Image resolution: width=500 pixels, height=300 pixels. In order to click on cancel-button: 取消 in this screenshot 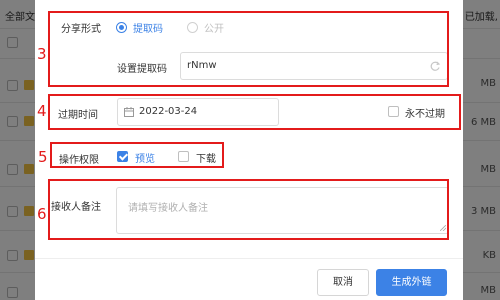, I will do `click(343, 282)`.